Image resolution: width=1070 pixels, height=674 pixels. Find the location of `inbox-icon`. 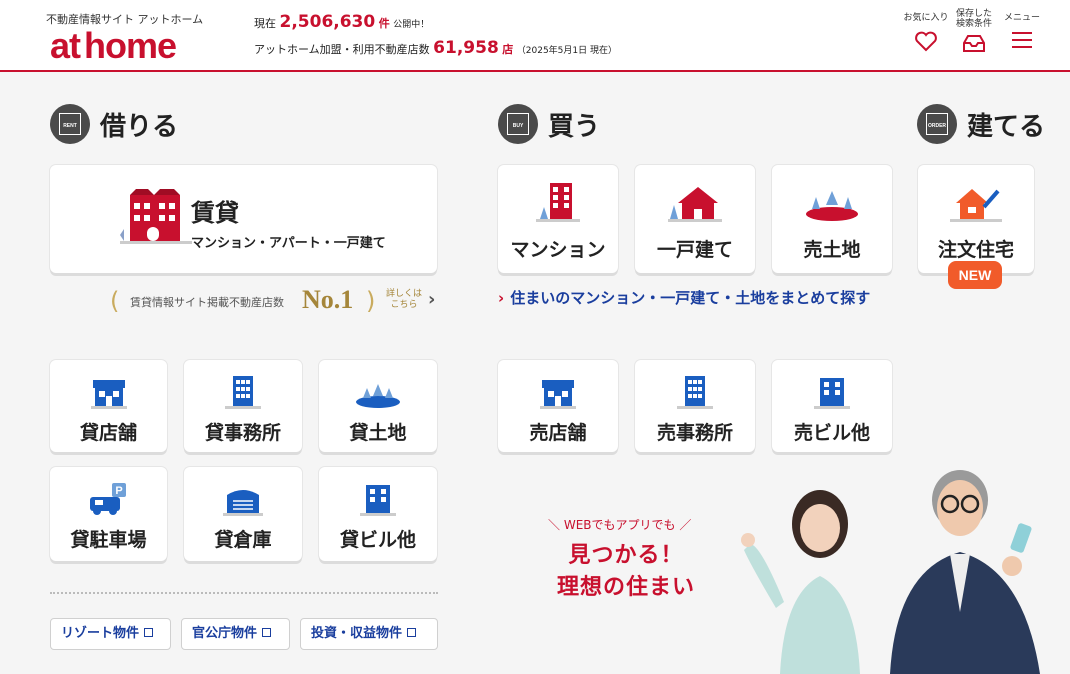

inbox-icon is located at coordinates (974, 43).